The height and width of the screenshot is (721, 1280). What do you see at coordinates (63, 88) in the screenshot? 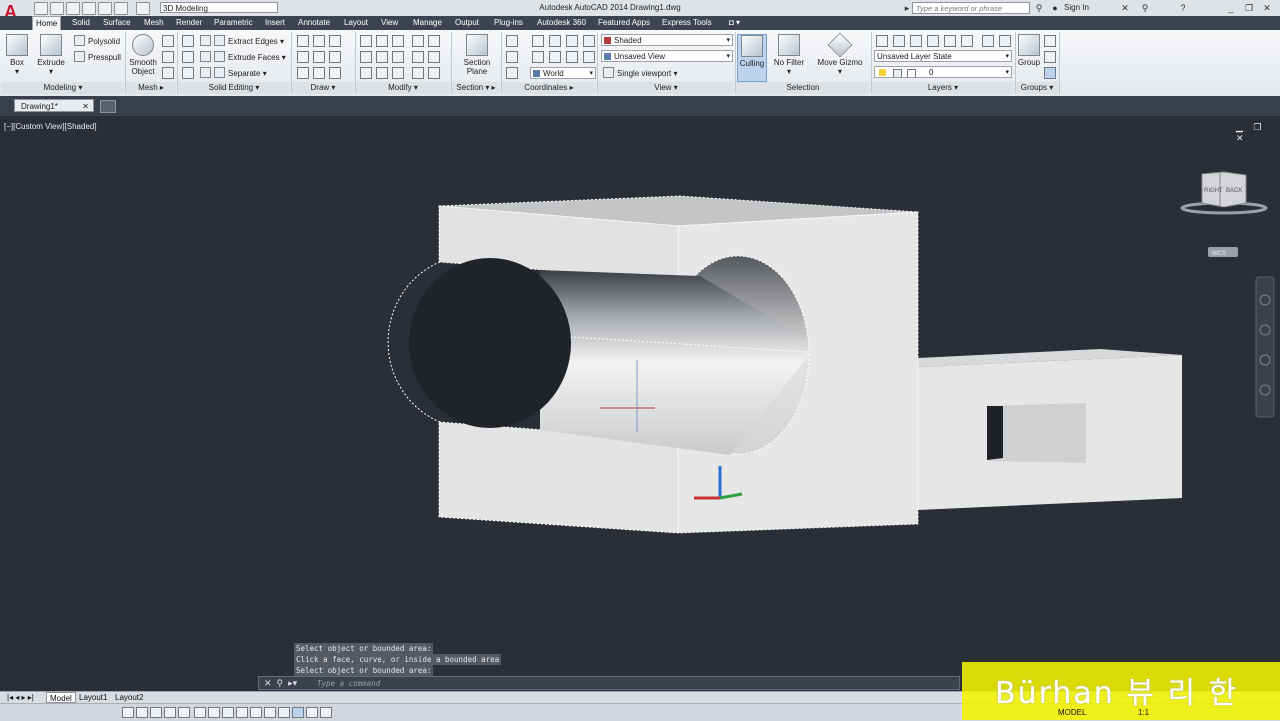
I see `panel-title-modeling: Modeling ▾` at bounding box center [63, 88].